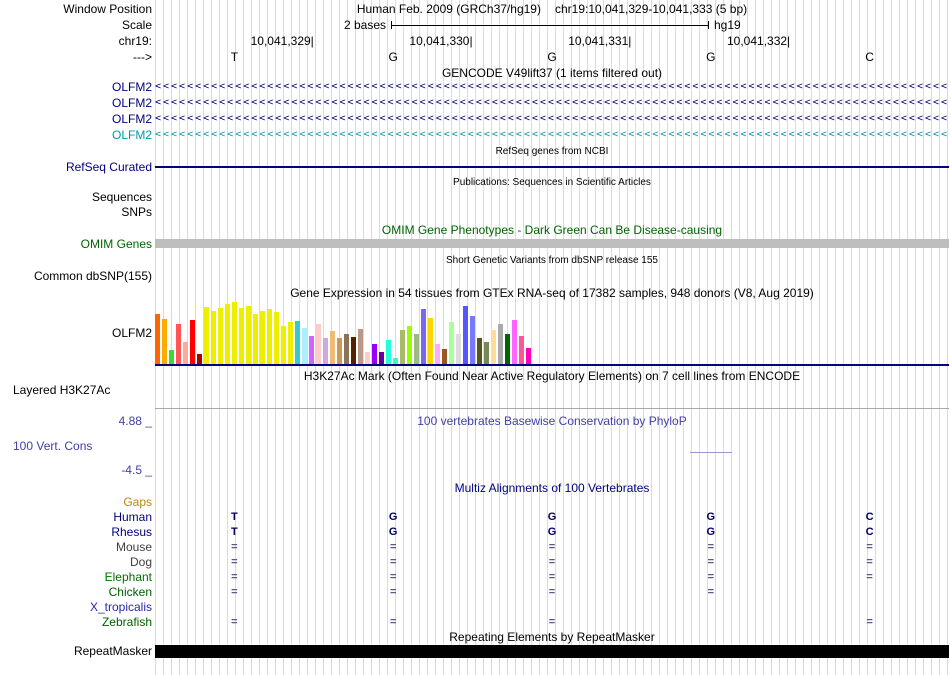 This screenshot has width=950, height=675. Describe the element at coordinates (234, 532) in the screenshot. I see `alignment-base: T` at that location.